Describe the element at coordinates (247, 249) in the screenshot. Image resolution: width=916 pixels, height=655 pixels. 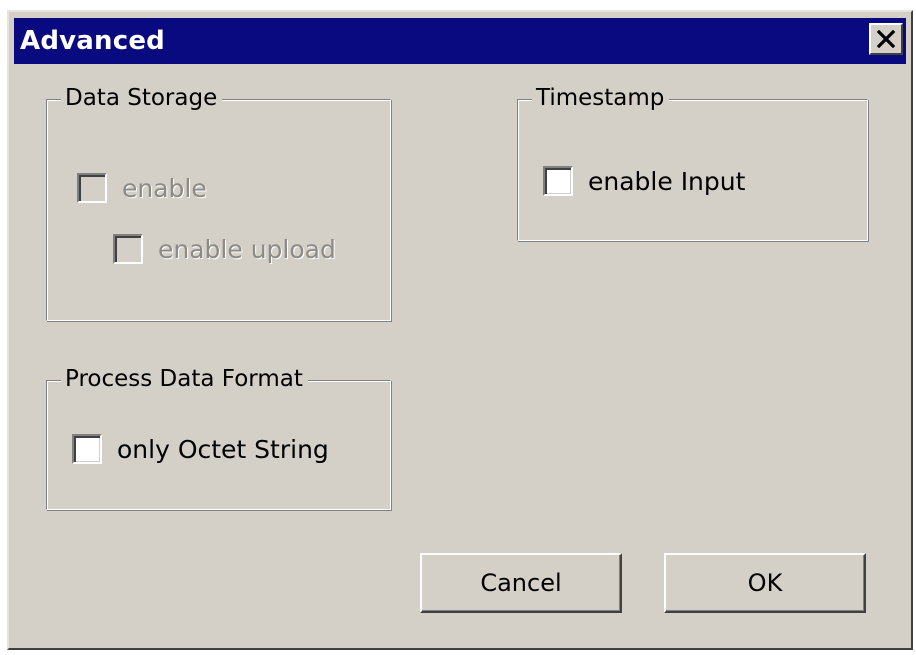
I see `enable-upload-label: enable upload` at that location.